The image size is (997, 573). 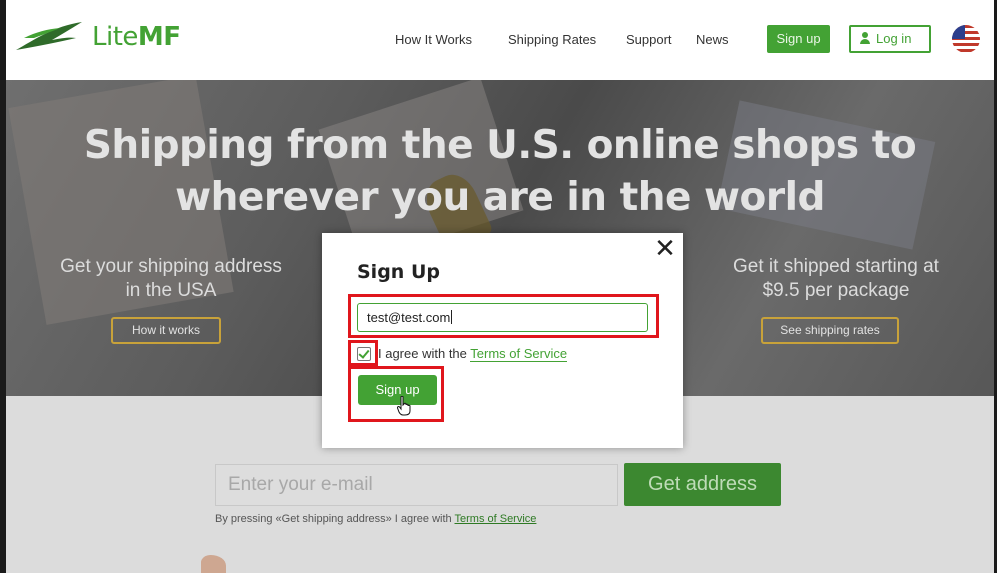 I want to click on highlight-checkbox, so click(x=363, y=353).